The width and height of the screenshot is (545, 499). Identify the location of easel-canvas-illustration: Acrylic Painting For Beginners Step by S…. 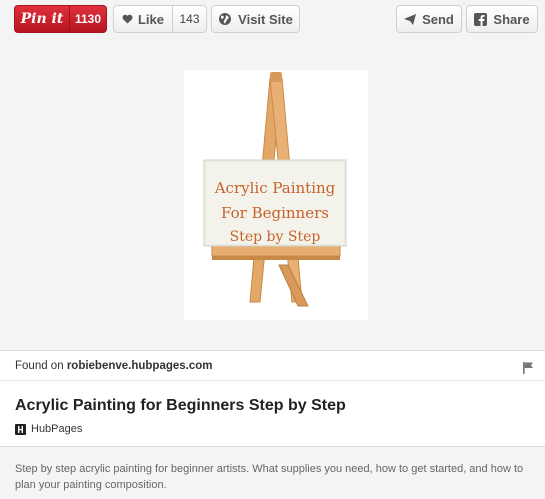
(275, 189).